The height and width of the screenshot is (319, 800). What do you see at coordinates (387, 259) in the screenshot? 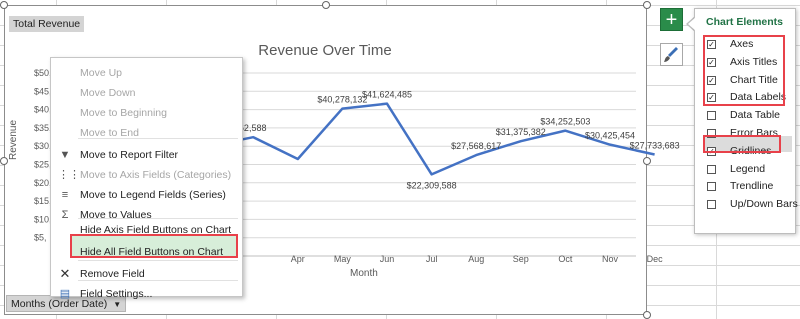
I see `x-tick-label: Jun` at bounding box center [387, 259].